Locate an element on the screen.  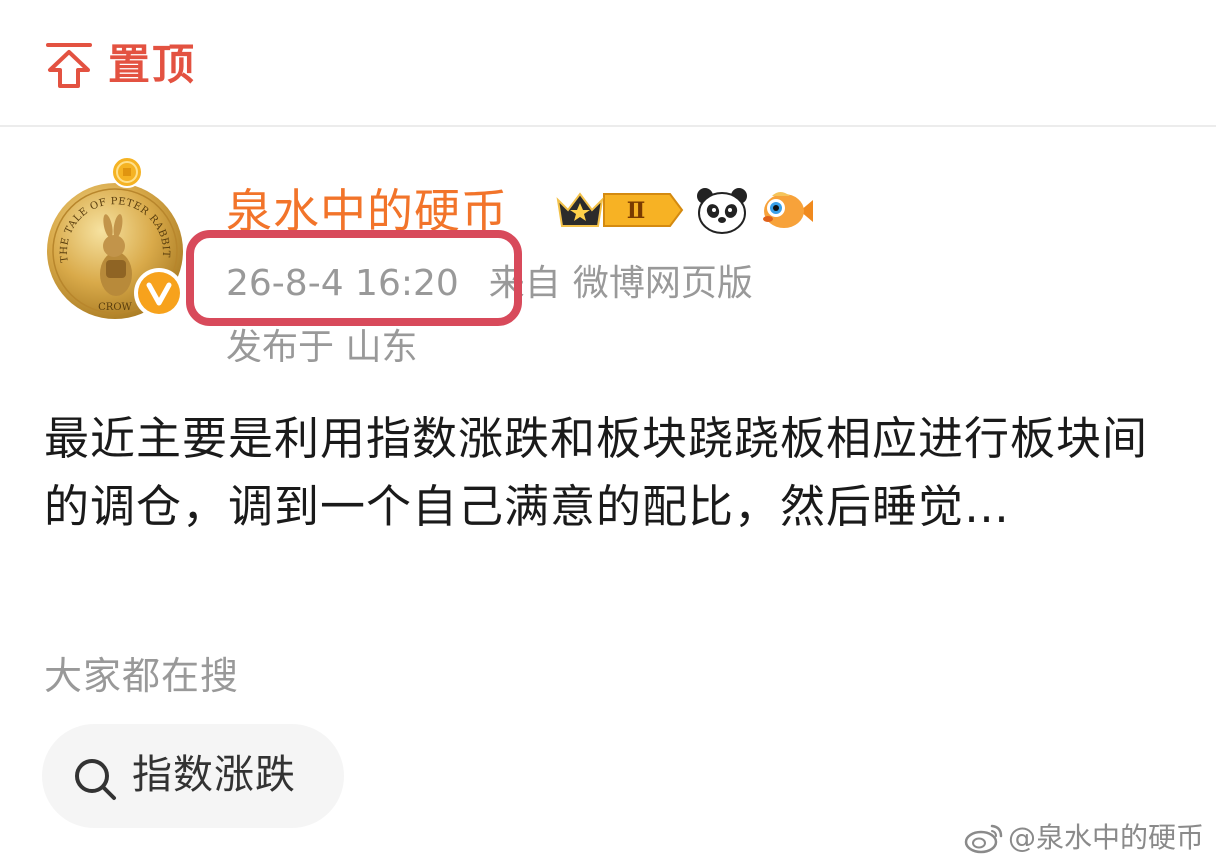
time-highlight-box is located at coordinates (354, 278).